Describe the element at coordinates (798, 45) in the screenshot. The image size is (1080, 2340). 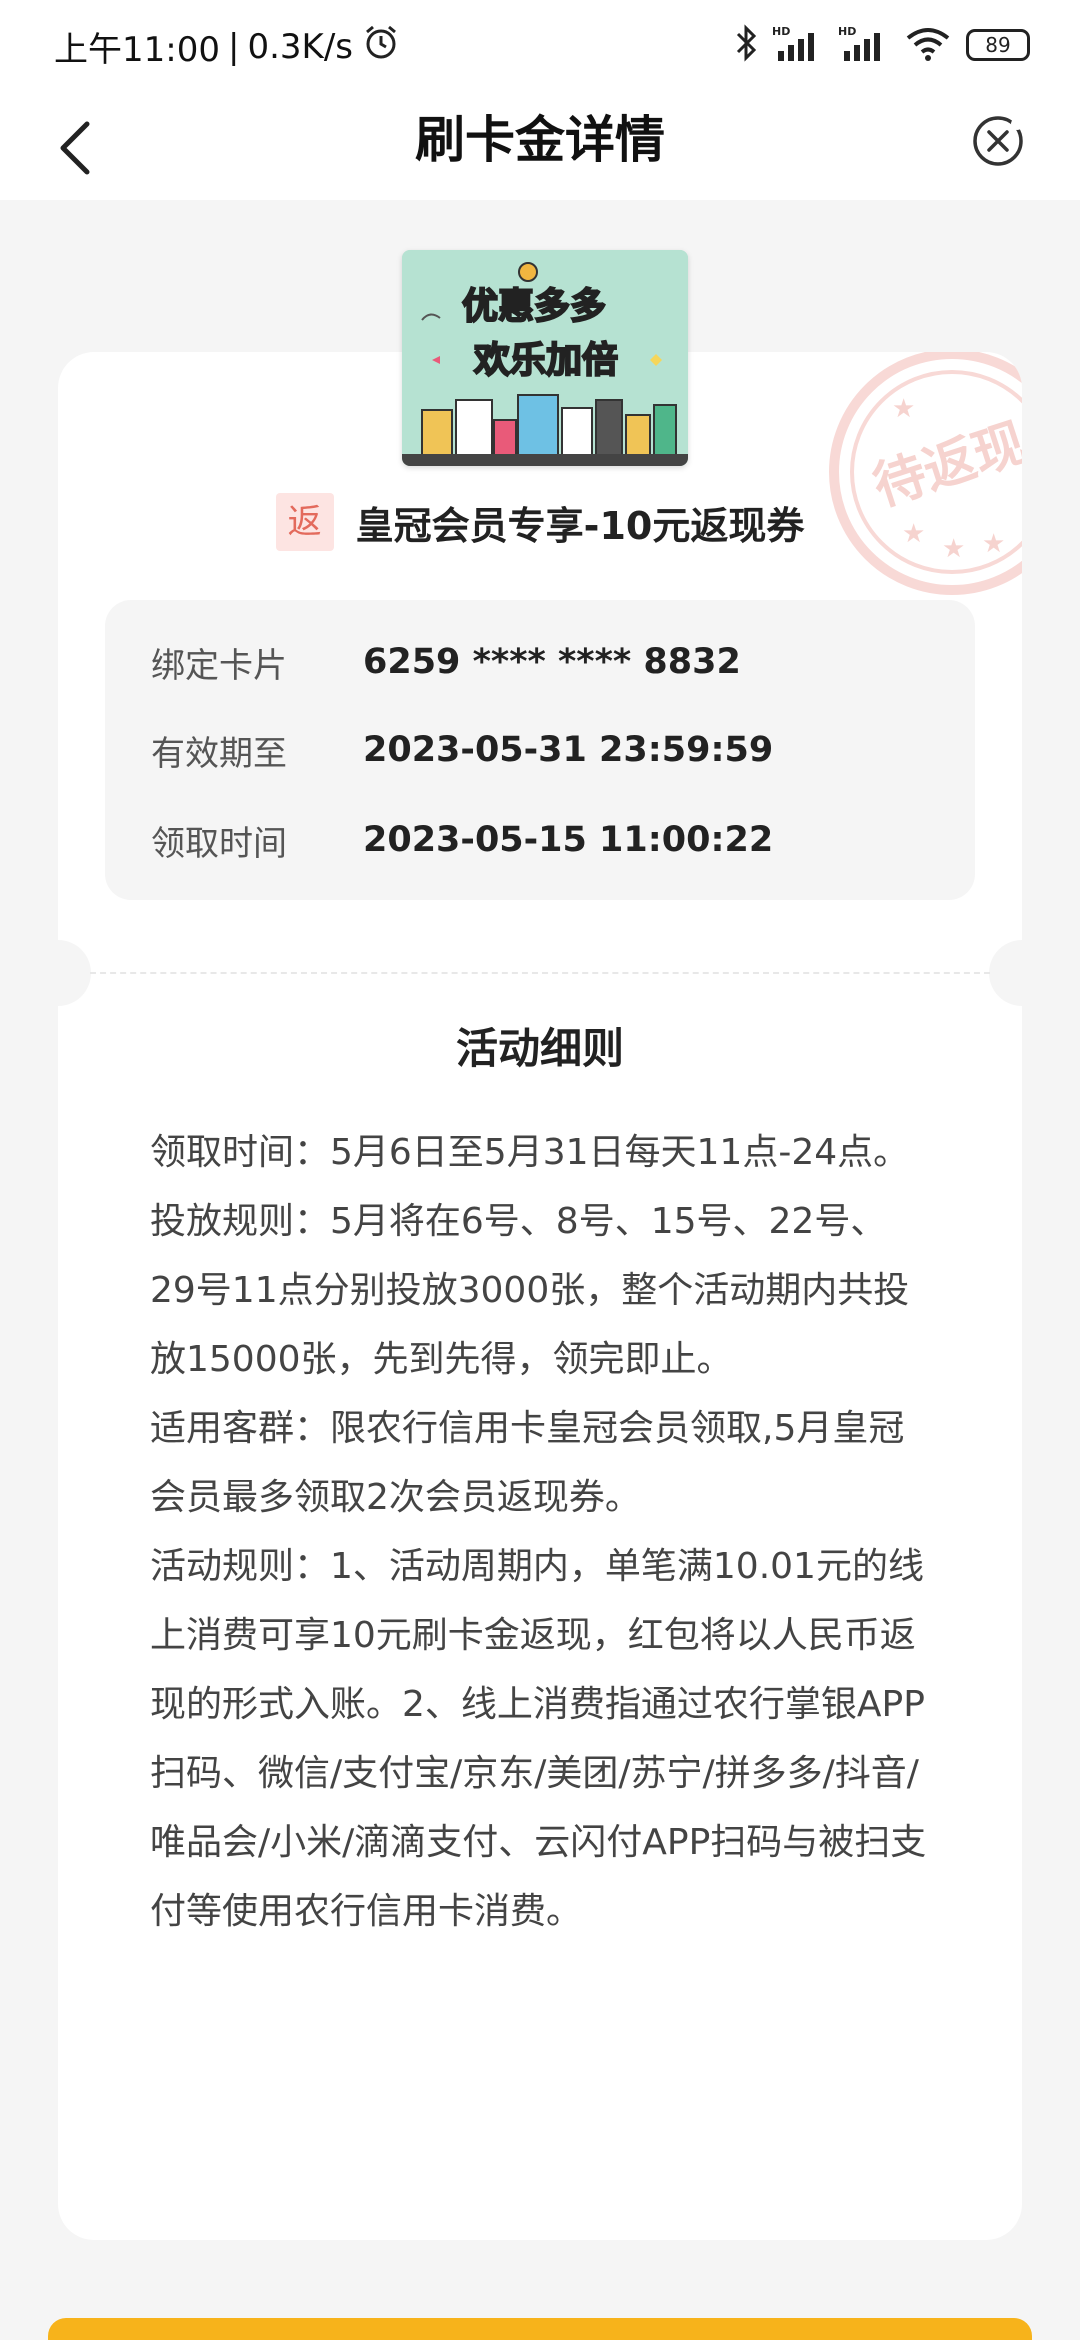
I see `signal-icon-1: HD` at that location.